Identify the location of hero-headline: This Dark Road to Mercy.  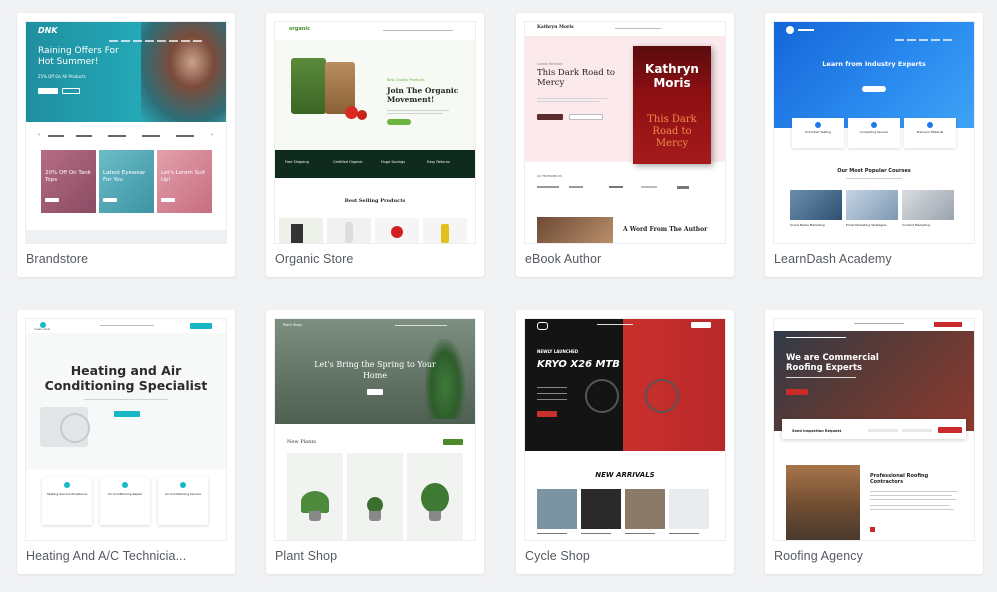
(576, 78).